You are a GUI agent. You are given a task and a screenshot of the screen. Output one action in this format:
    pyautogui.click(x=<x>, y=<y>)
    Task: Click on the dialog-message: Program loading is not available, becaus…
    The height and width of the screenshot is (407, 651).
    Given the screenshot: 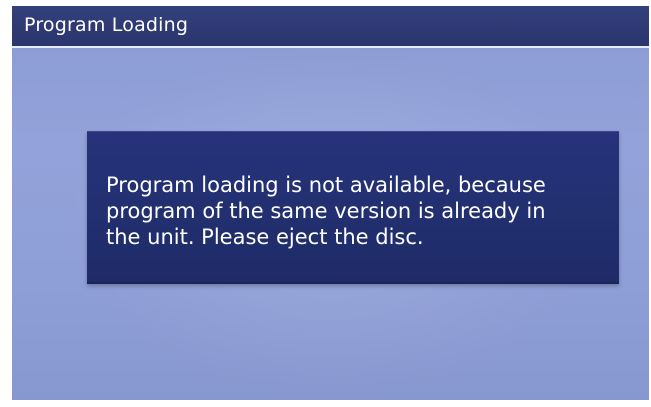 What is the action you would take?
    pyautogui.click(x=326, y=211)
    